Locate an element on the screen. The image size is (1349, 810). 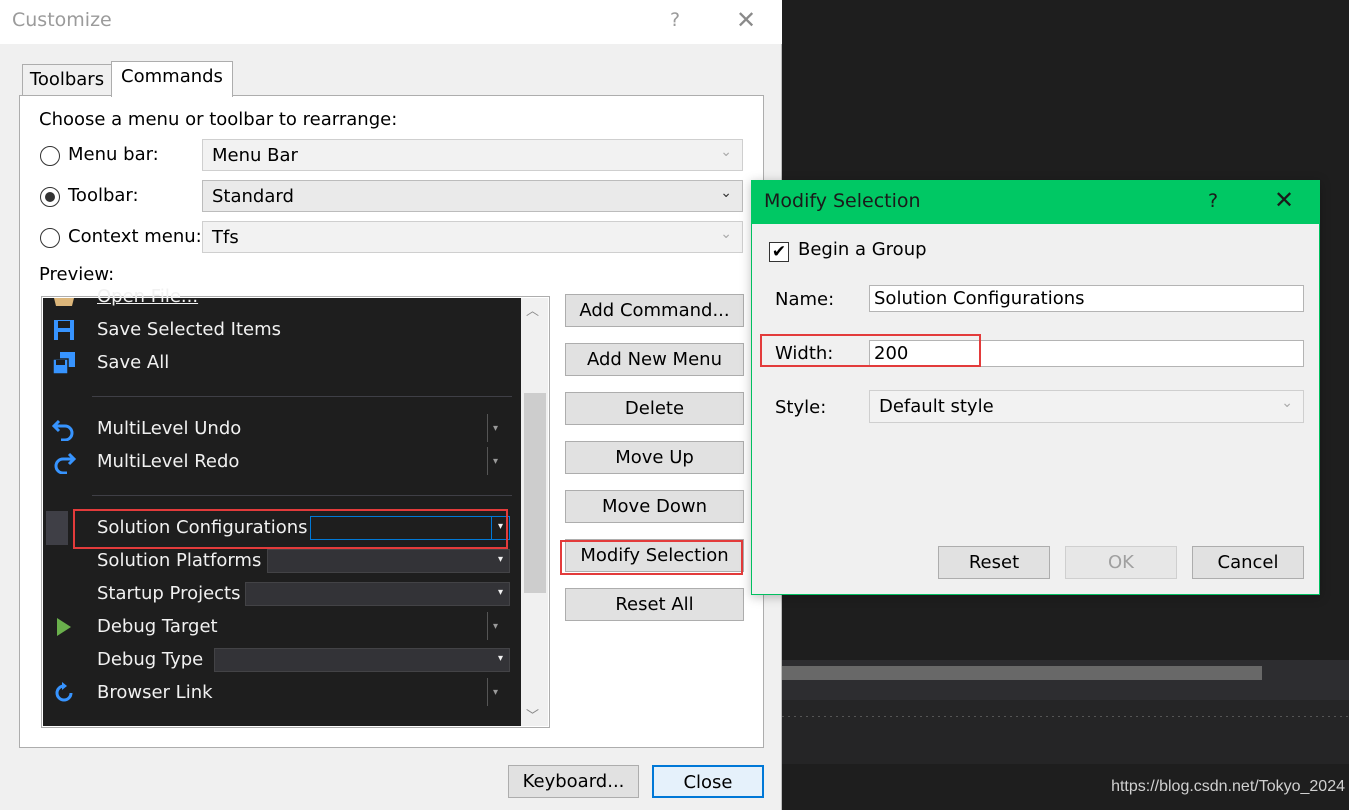
play-icon is located at coordinates (64, 627).